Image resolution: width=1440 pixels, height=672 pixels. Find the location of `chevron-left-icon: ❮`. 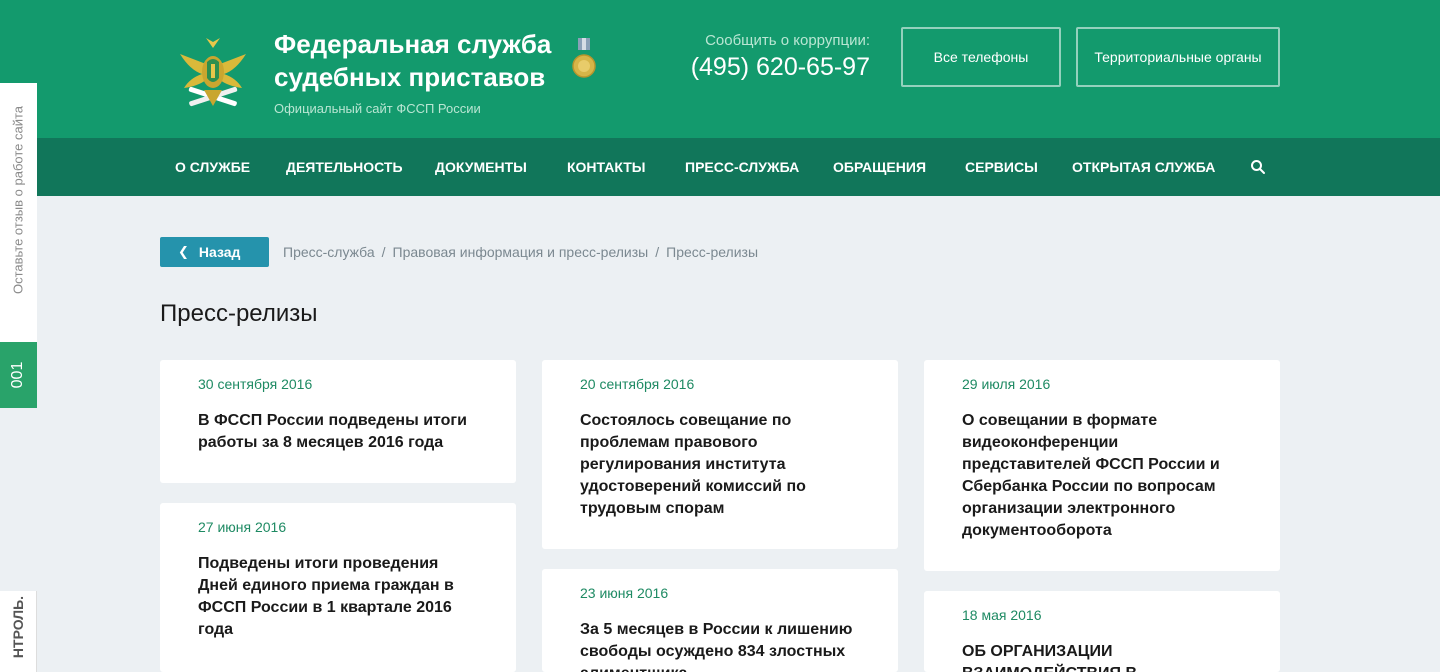

chevron-left-icon: ❮ is located at coordinates (183, 251).